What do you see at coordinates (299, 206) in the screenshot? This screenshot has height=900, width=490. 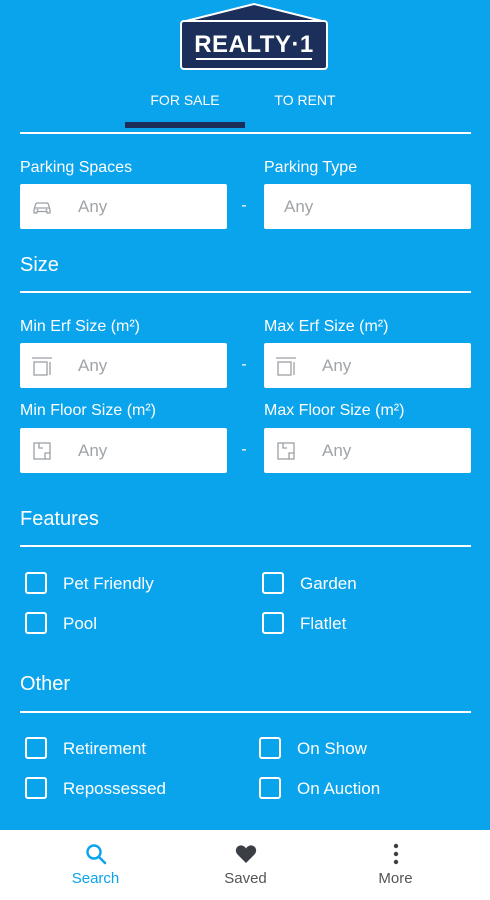 I see `parking-type-value: Any` at bounding box center [299, 206].